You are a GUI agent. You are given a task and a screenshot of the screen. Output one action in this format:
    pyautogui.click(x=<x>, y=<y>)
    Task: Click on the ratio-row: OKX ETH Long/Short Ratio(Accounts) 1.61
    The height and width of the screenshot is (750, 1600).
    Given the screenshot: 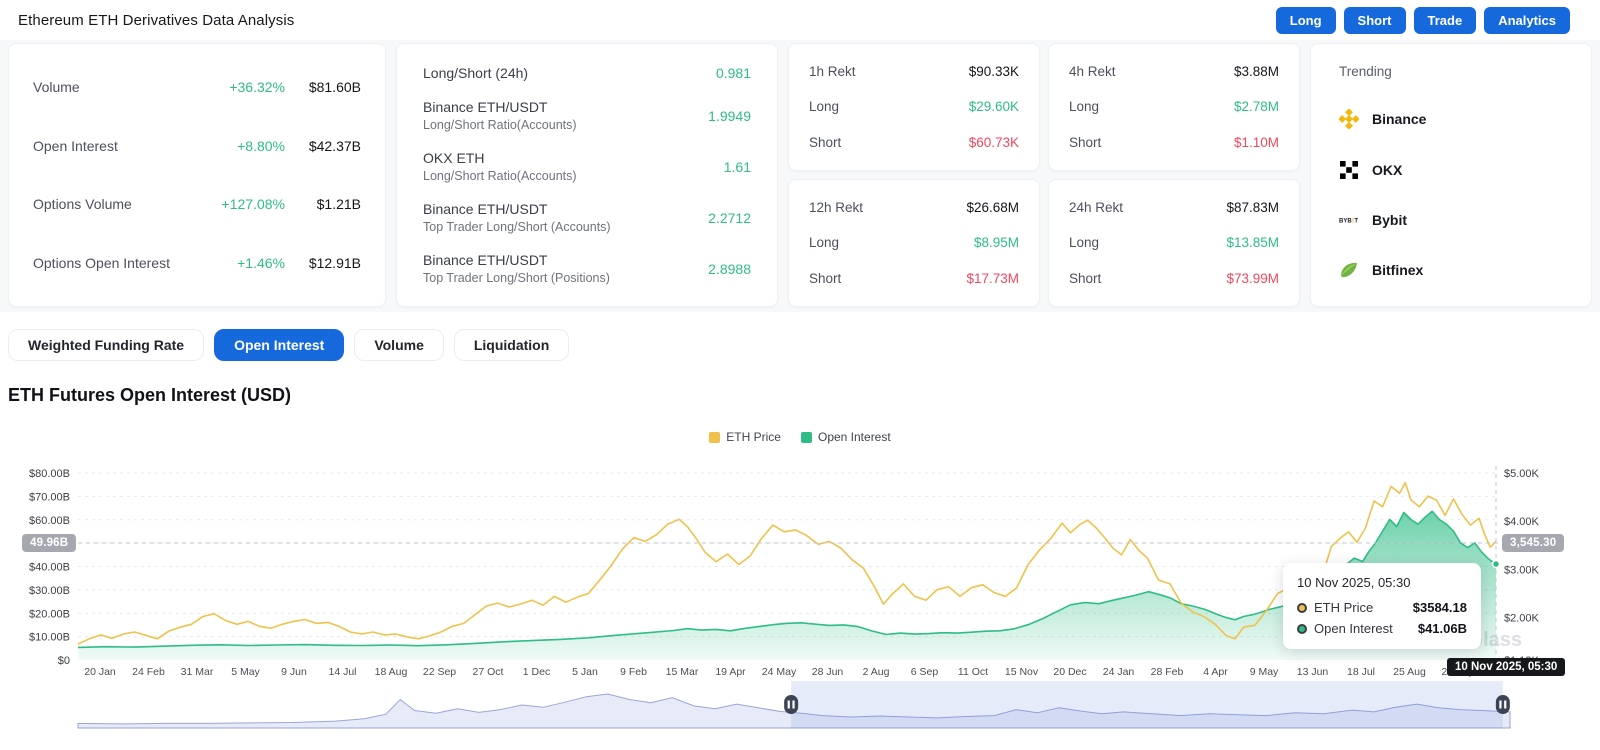 What is the action you would take?
    pyautogui.click(x=587, y=166)
    